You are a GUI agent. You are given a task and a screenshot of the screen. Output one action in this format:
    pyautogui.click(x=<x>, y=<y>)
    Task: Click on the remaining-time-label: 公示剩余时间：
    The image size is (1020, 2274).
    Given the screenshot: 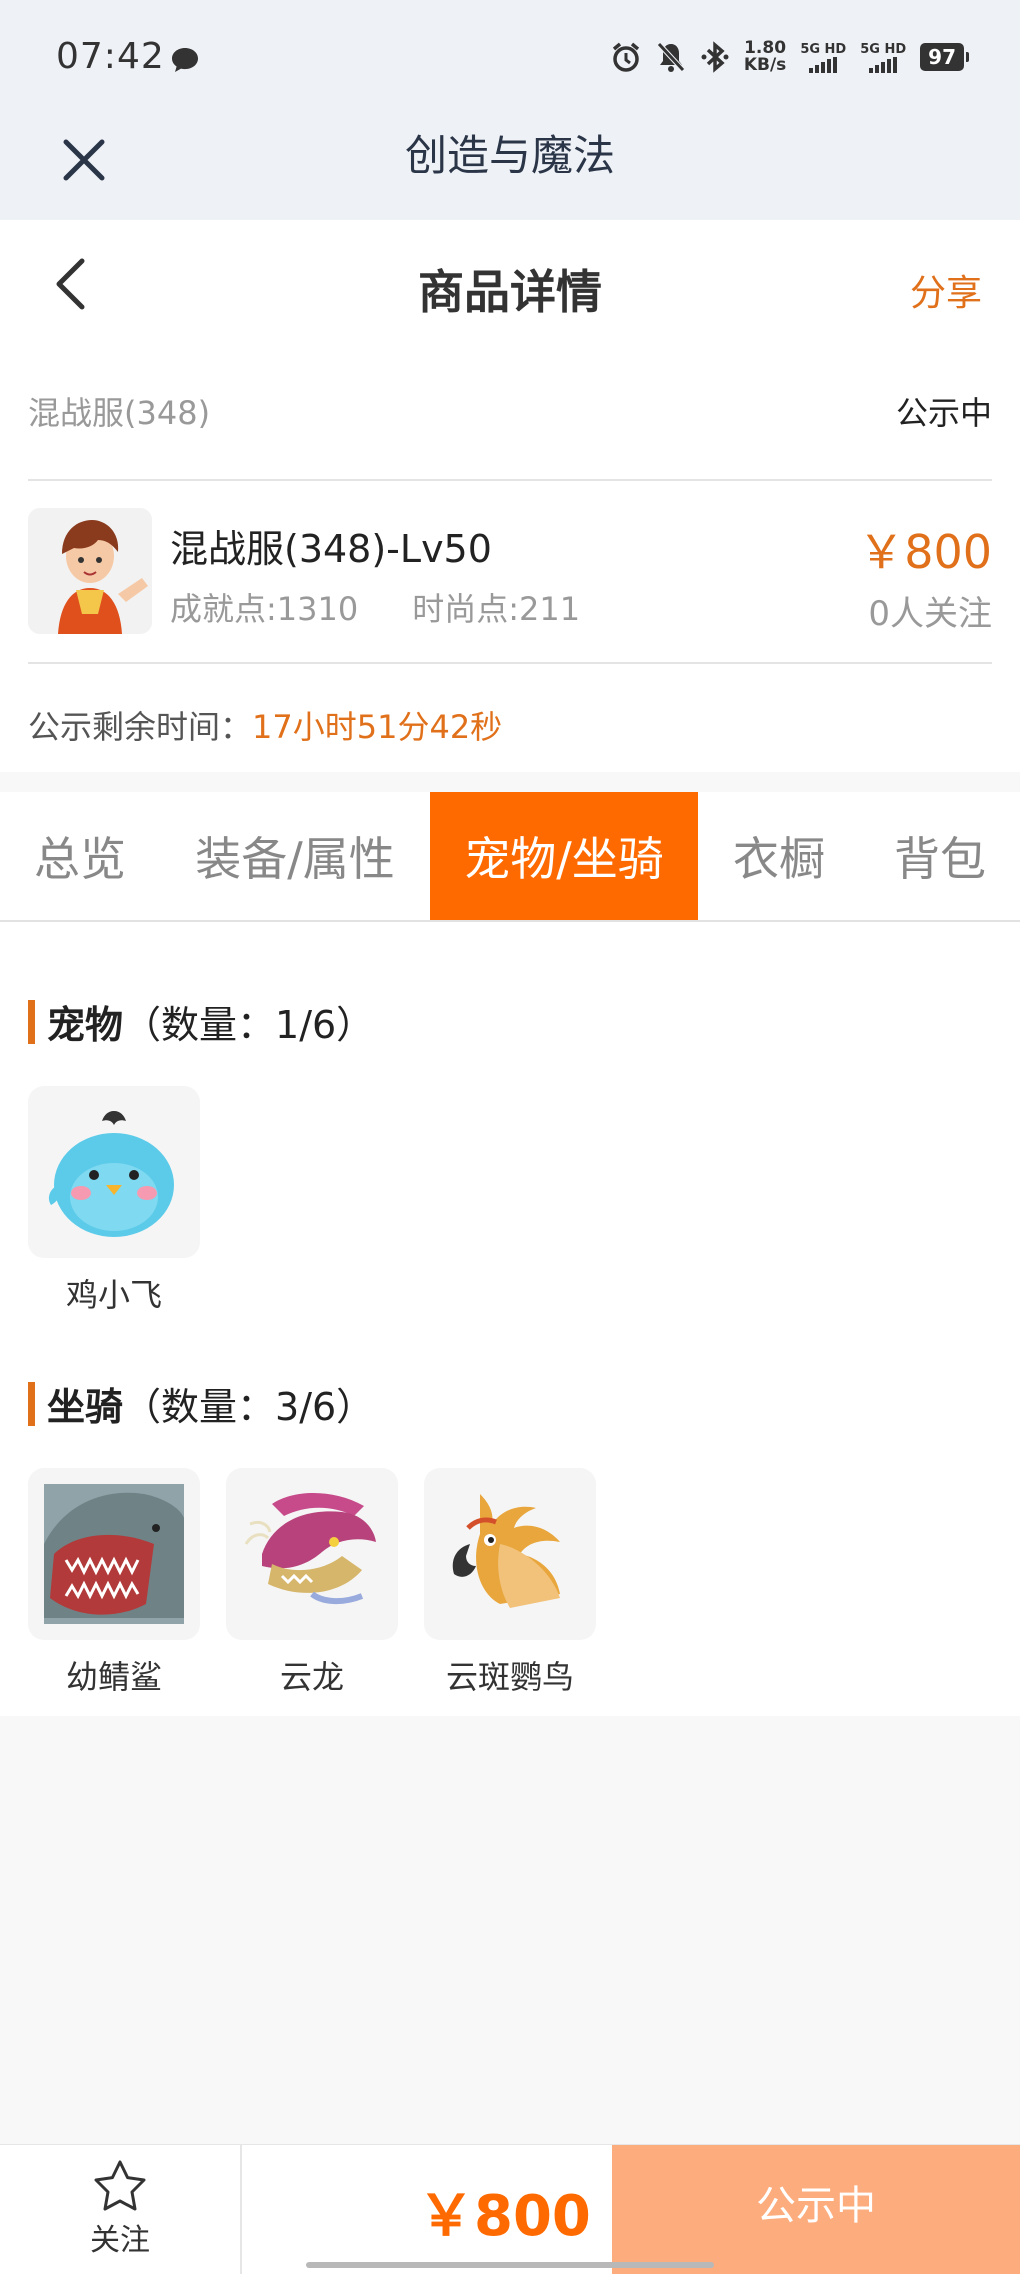 What is the action you would take?
    pyautogui.click(x=140, y=727)
    